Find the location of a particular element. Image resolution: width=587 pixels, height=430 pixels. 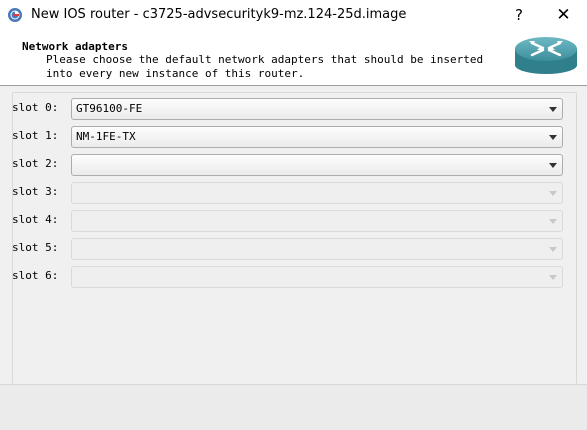

slot-label: slot 3: is located at coordinates (35, 191).